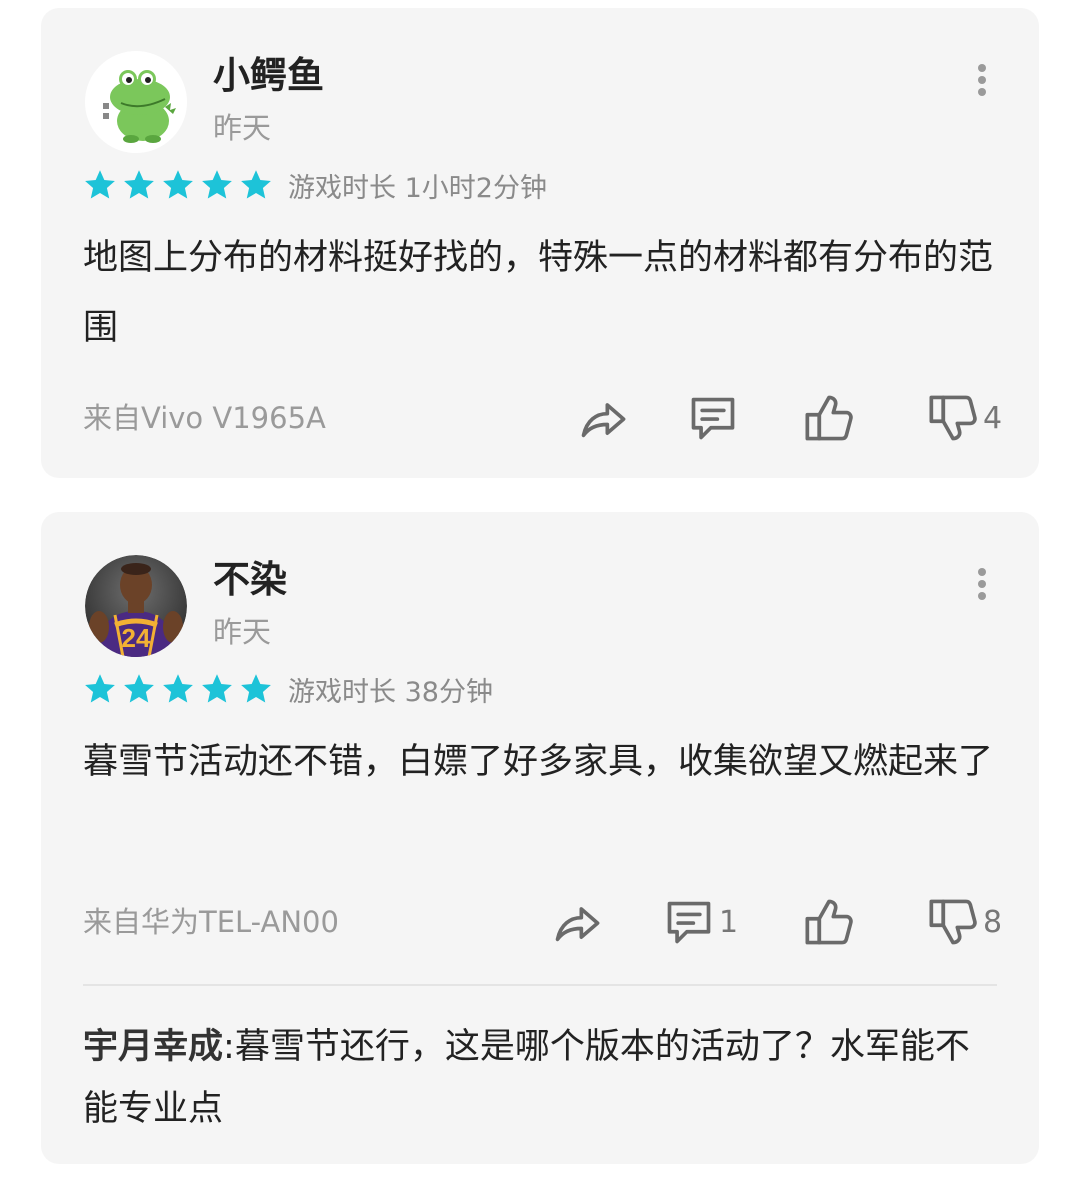 Image resolution: width=1080 pixels, height=1192 pixels. Describe the element at coordinates (268, 76) in the screenshot. I see `username: 小鳄鱼` at that location.